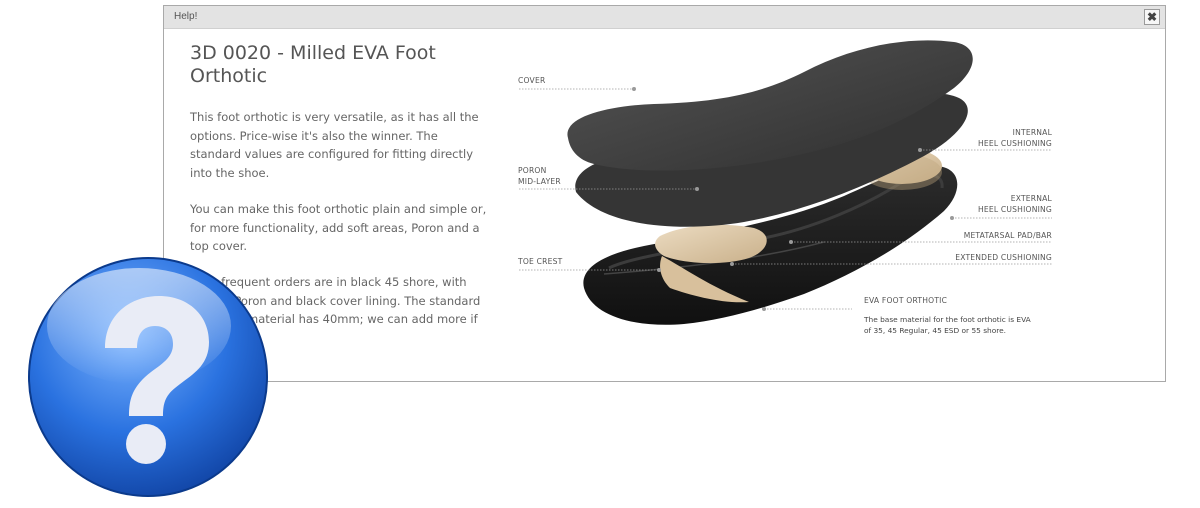  What do you see at coordinates (1014, 209) in the screenshot?
I see `label-external-2: HEEL CUSHIONING` at bounding box center [1014, 209].